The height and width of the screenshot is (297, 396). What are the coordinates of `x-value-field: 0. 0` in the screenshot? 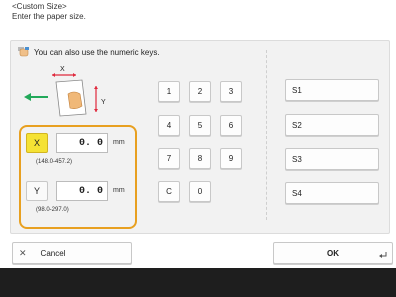 It's located at (82, 143).